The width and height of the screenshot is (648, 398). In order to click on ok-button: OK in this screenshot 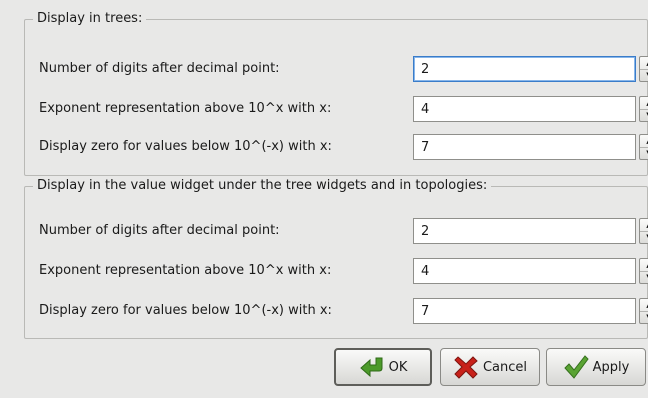, I will do `click(383, 367)`.